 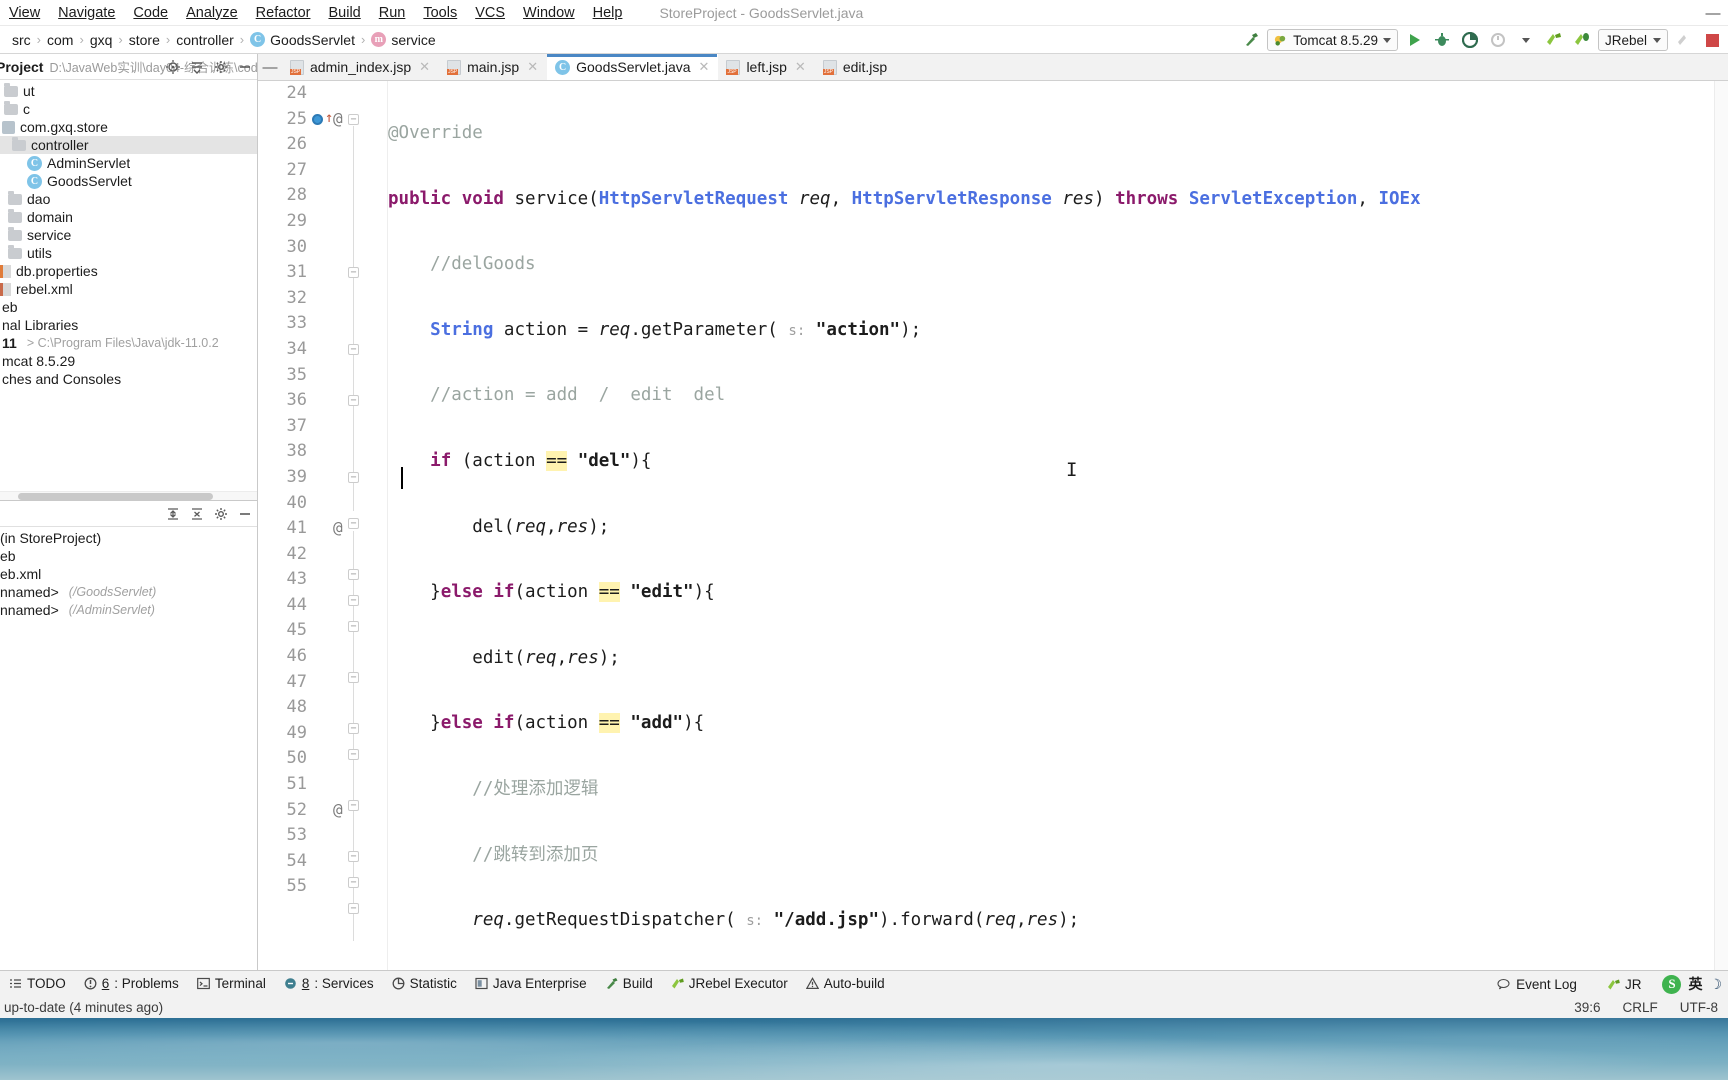 What do you see at coordinates (845, 983) in the screenshot?
I see `tool-button-auto-build: Auto-build` at bounding box center [845, 983].